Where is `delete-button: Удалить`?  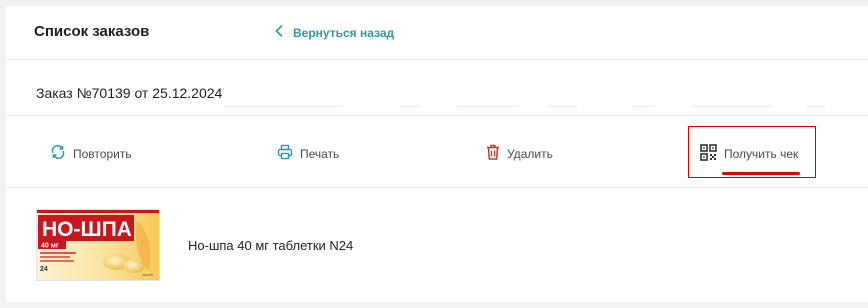
delete-button: Удалить is located at coordinates (519, 153).